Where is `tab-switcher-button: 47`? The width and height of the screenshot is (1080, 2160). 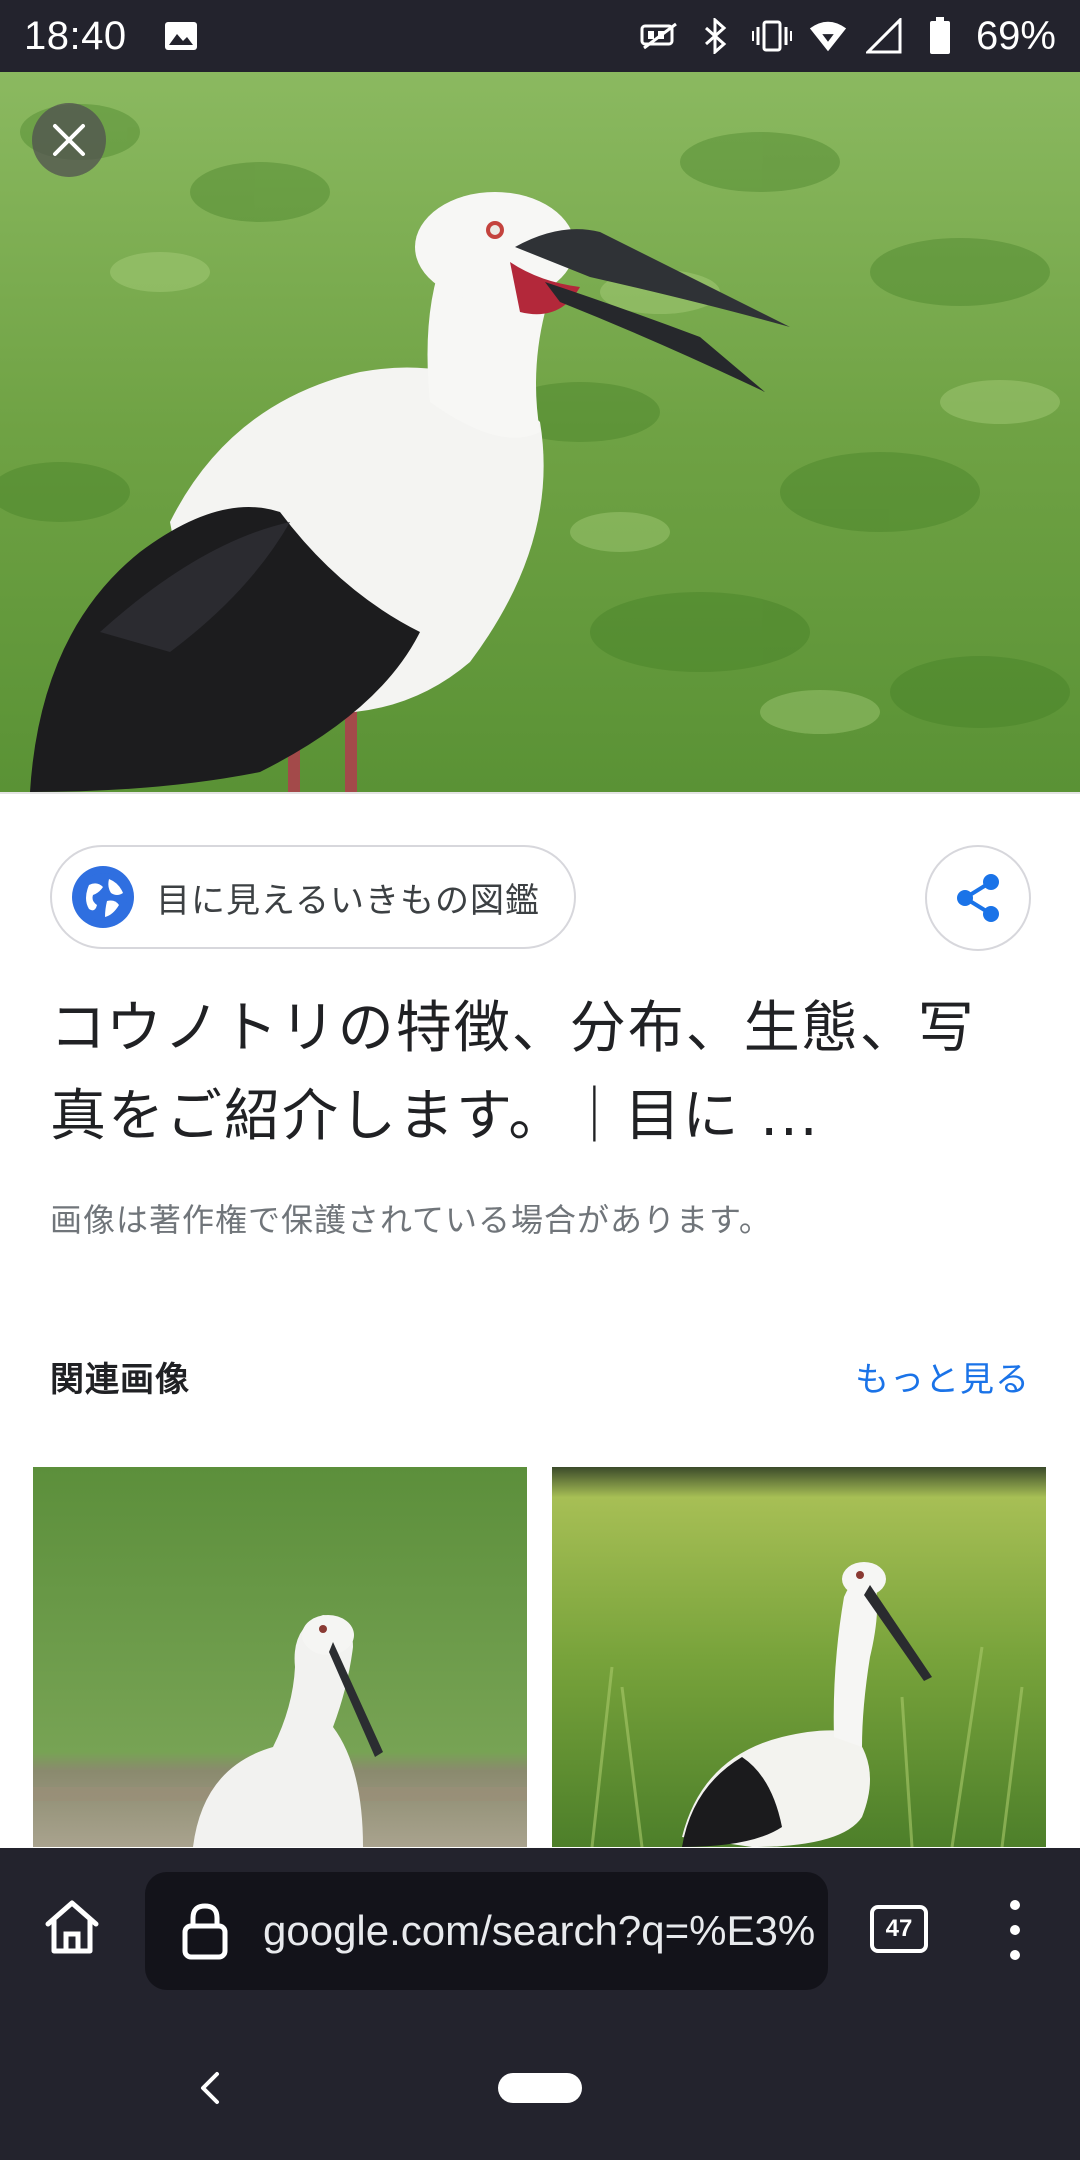
tab-switcher-button: 47 is located at coordinates (899, 1929).